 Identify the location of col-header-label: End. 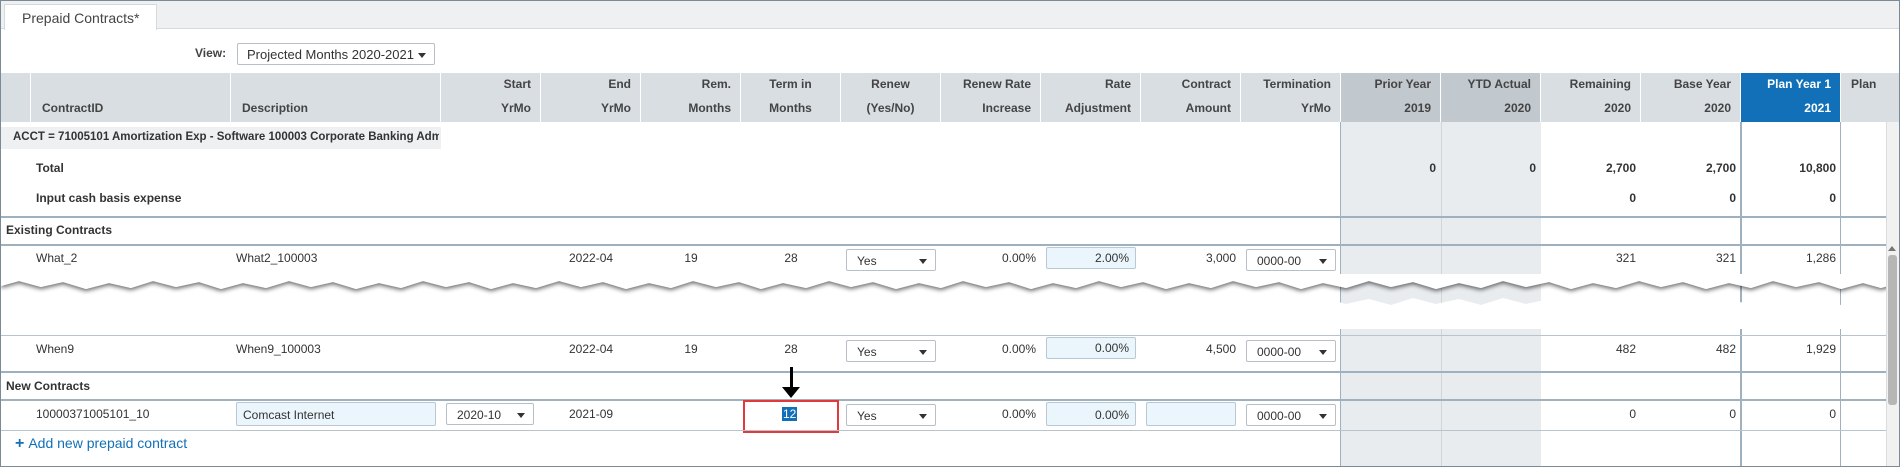
(619, 84).